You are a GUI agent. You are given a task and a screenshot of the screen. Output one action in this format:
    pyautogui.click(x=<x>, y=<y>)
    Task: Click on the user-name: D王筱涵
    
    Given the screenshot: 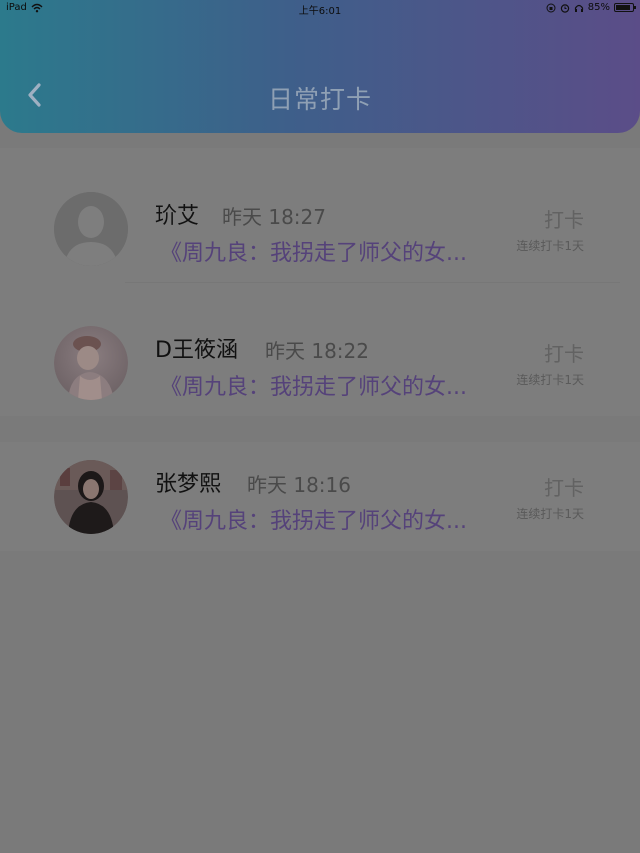 What is the action you would take?
    pyautogui.click(x=196, y=348)
    